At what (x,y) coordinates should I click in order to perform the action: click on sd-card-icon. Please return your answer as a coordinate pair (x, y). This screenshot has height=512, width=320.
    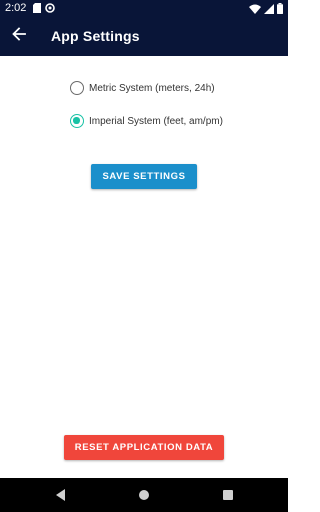
    Looking at the image, I should click on (37, 9).